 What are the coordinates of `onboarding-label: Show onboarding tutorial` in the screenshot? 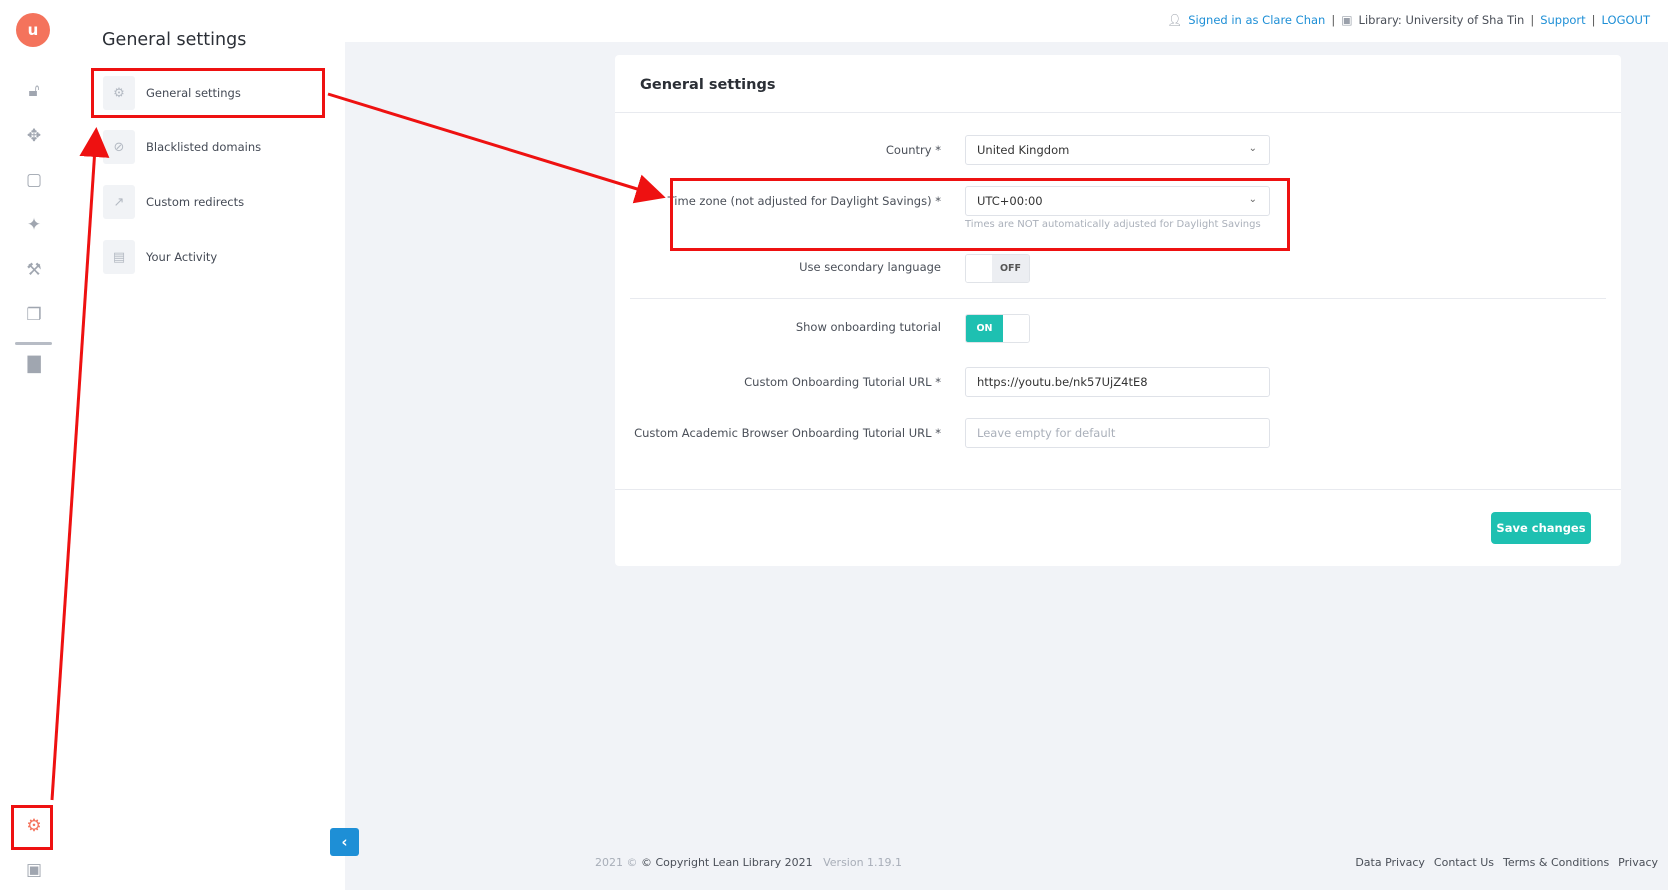 It's located at (868, 327).